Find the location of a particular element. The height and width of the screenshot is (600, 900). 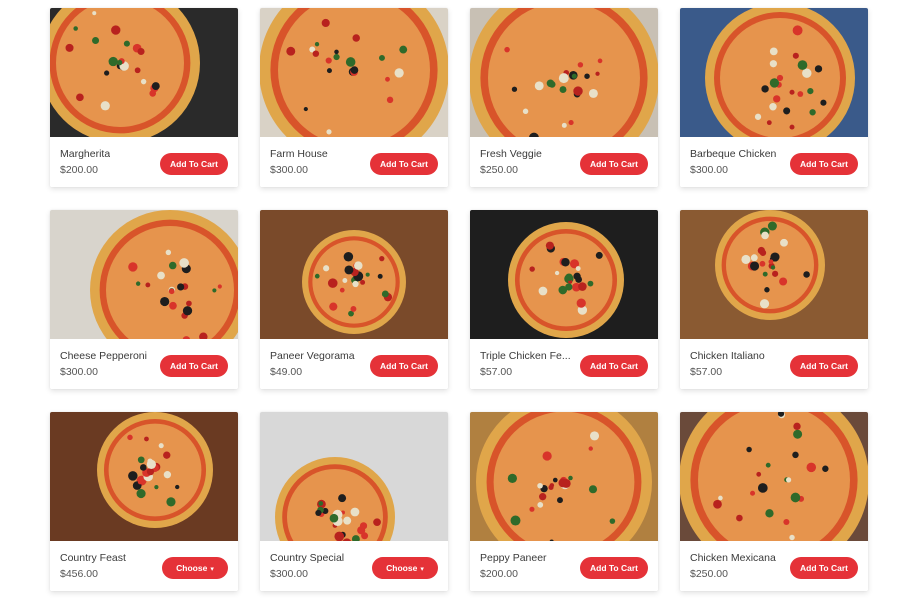

product-name: Margherita is located at coordinates (85, 154).